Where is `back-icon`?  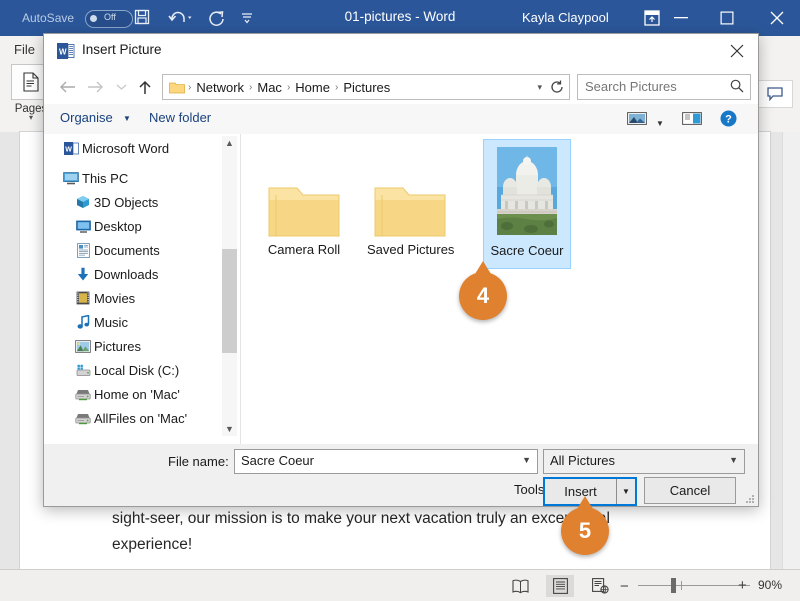
back-icon is located at coordinates (67, 87).